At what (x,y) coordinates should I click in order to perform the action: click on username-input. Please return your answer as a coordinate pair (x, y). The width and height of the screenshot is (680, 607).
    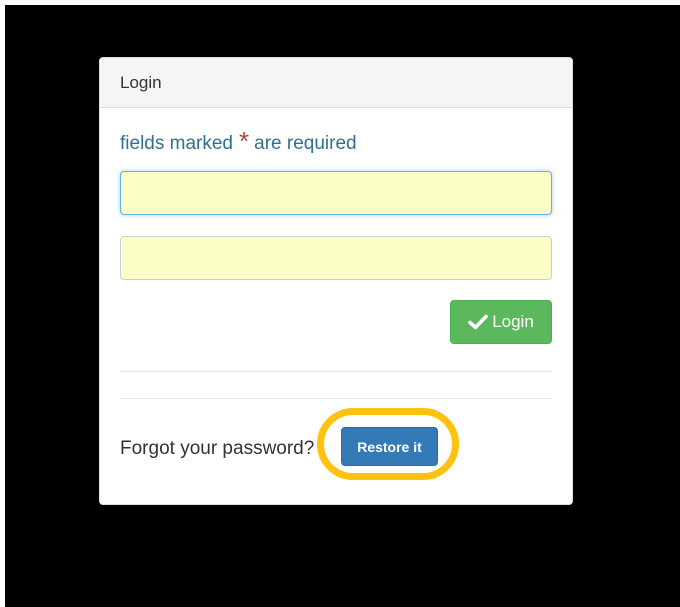
    Looking at the image, I should click on (336, 193).